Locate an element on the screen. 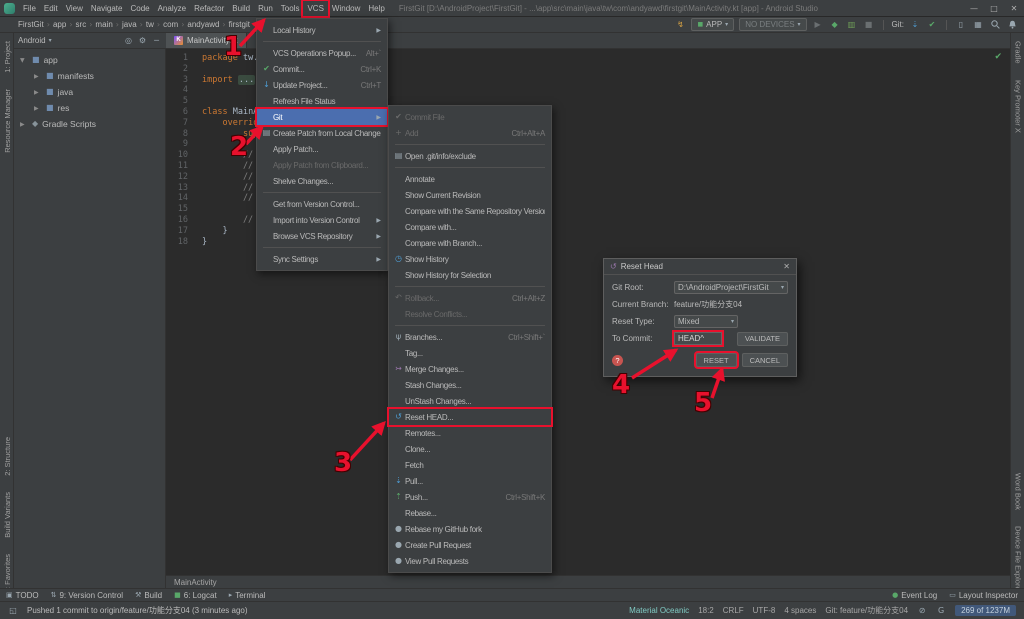  toolwindow-tab-9-version-control: ⇅ 9: Version Control is located at coordinates (87, 595).